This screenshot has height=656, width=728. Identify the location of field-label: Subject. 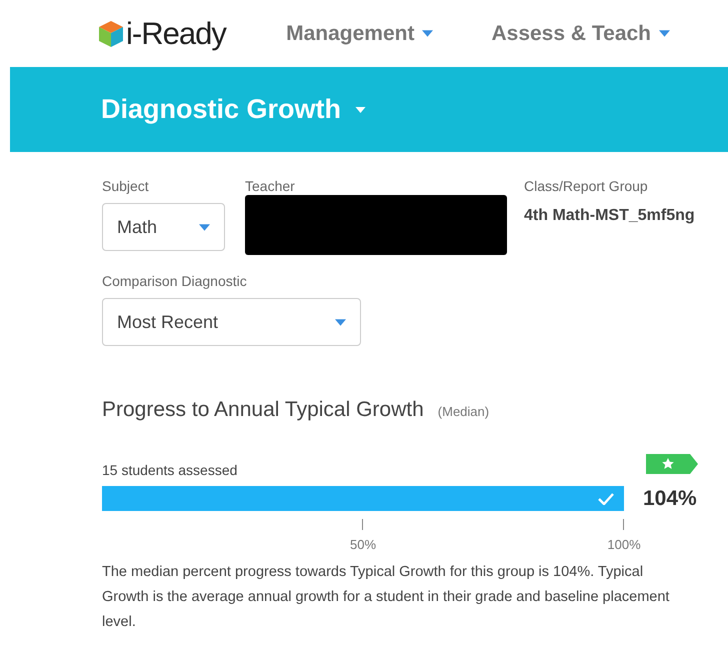
(126, 186).